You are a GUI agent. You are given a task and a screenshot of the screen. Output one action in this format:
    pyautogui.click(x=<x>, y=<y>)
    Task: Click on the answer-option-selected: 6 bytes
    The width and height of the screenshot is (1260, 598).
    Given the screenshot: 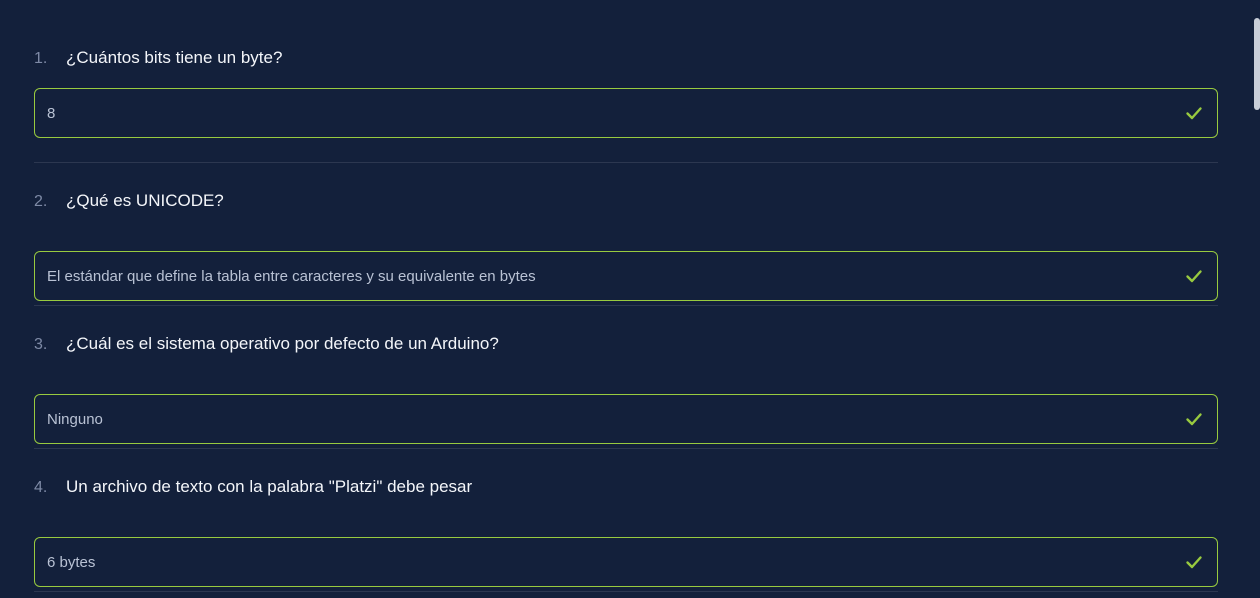 What is the action you would take?
    pyautogui.click(x=626, y=562)
    